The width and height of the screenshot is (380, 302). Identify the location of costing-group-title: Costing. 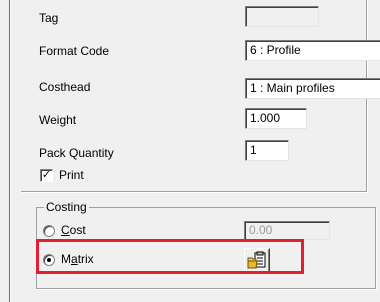
(66, 207).